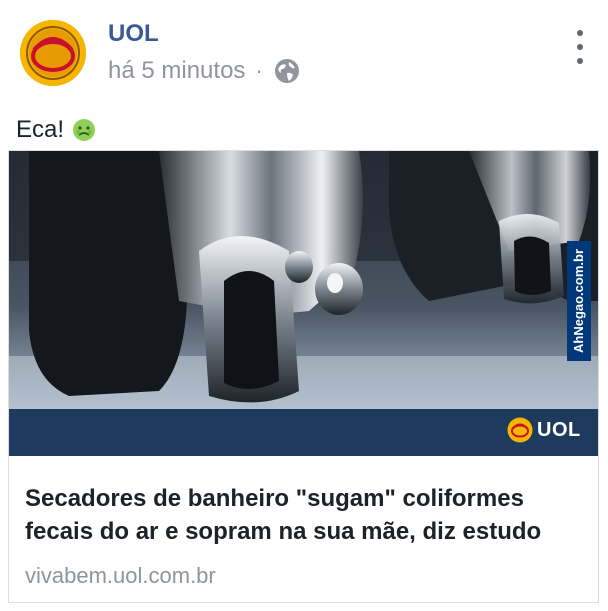 Image resolution: width=608 pixels, height=611 pixels. What do you see at coordinates (84, 130) in the screenshot?
I see `nauseated-face-emoji-icon` at bounding box center [84, 130].